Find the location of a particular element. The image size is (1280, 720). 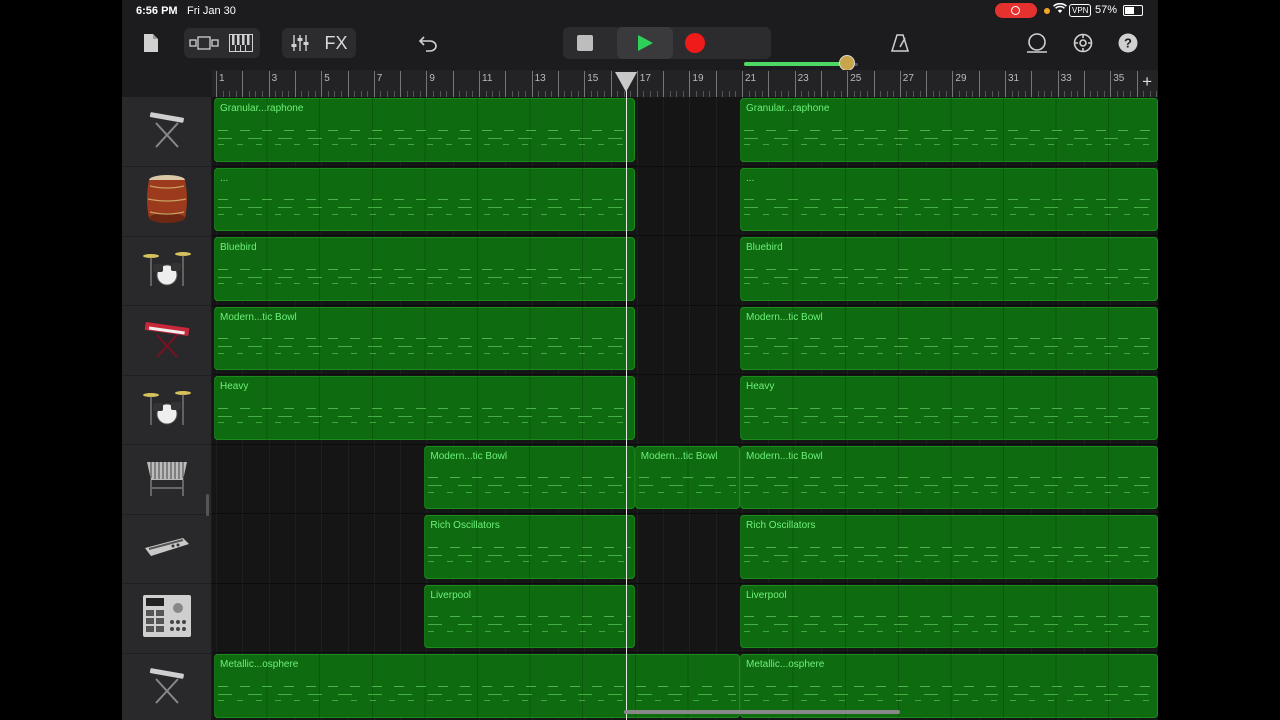

my-songs-button is located at coordinates (151, 43).